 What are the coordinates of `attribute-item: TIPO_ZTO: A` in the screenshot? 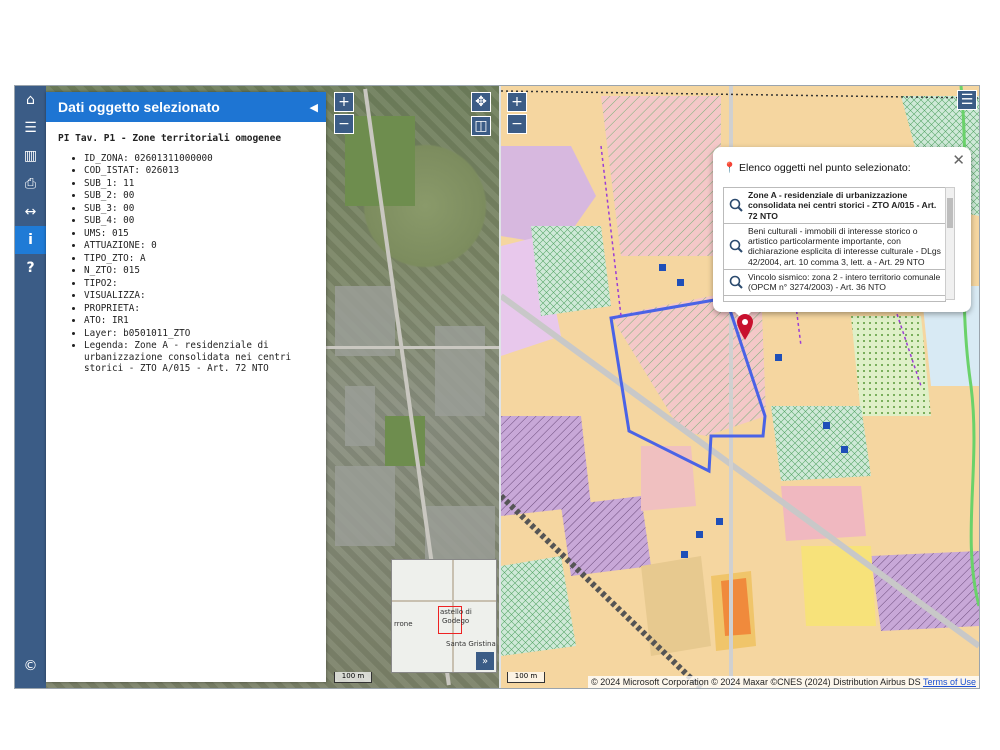 It's located at (199, 258).